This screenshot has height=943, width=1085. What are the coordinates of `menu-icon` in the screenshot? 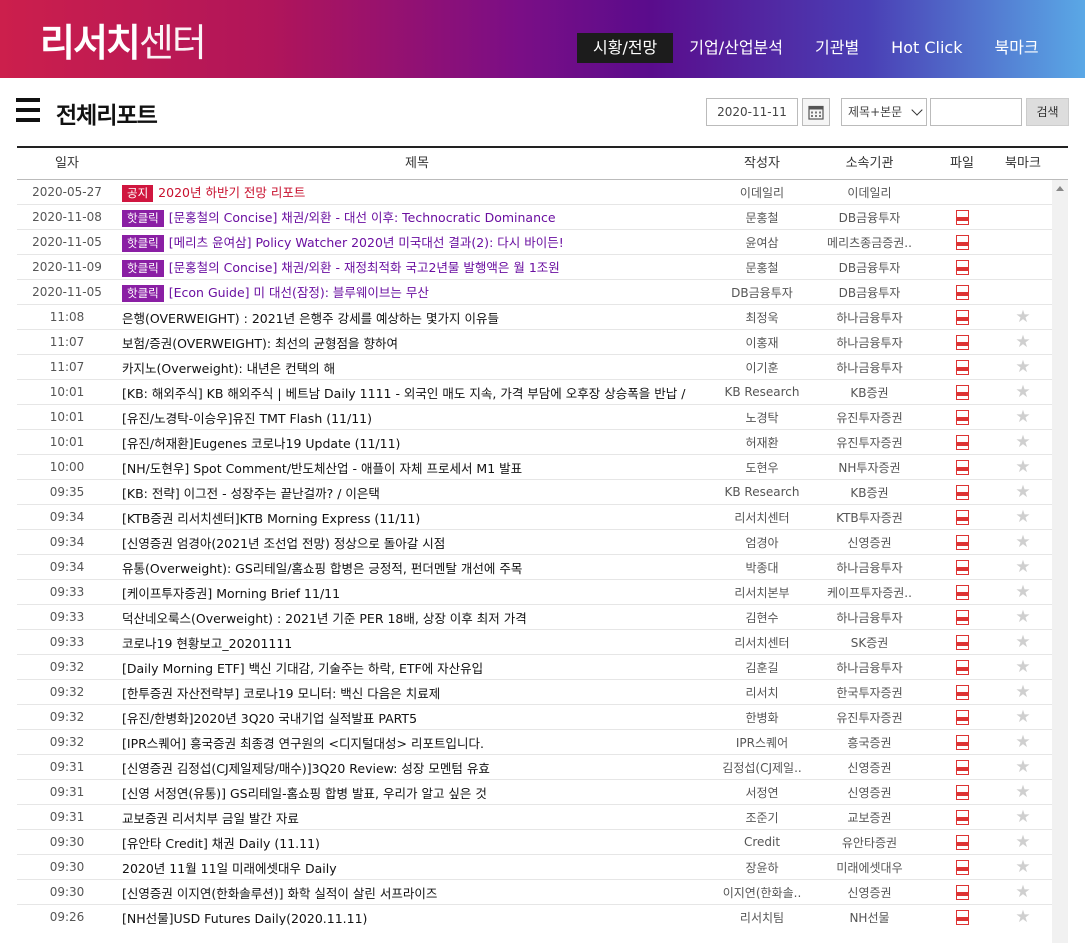 It's located at (28, 111).